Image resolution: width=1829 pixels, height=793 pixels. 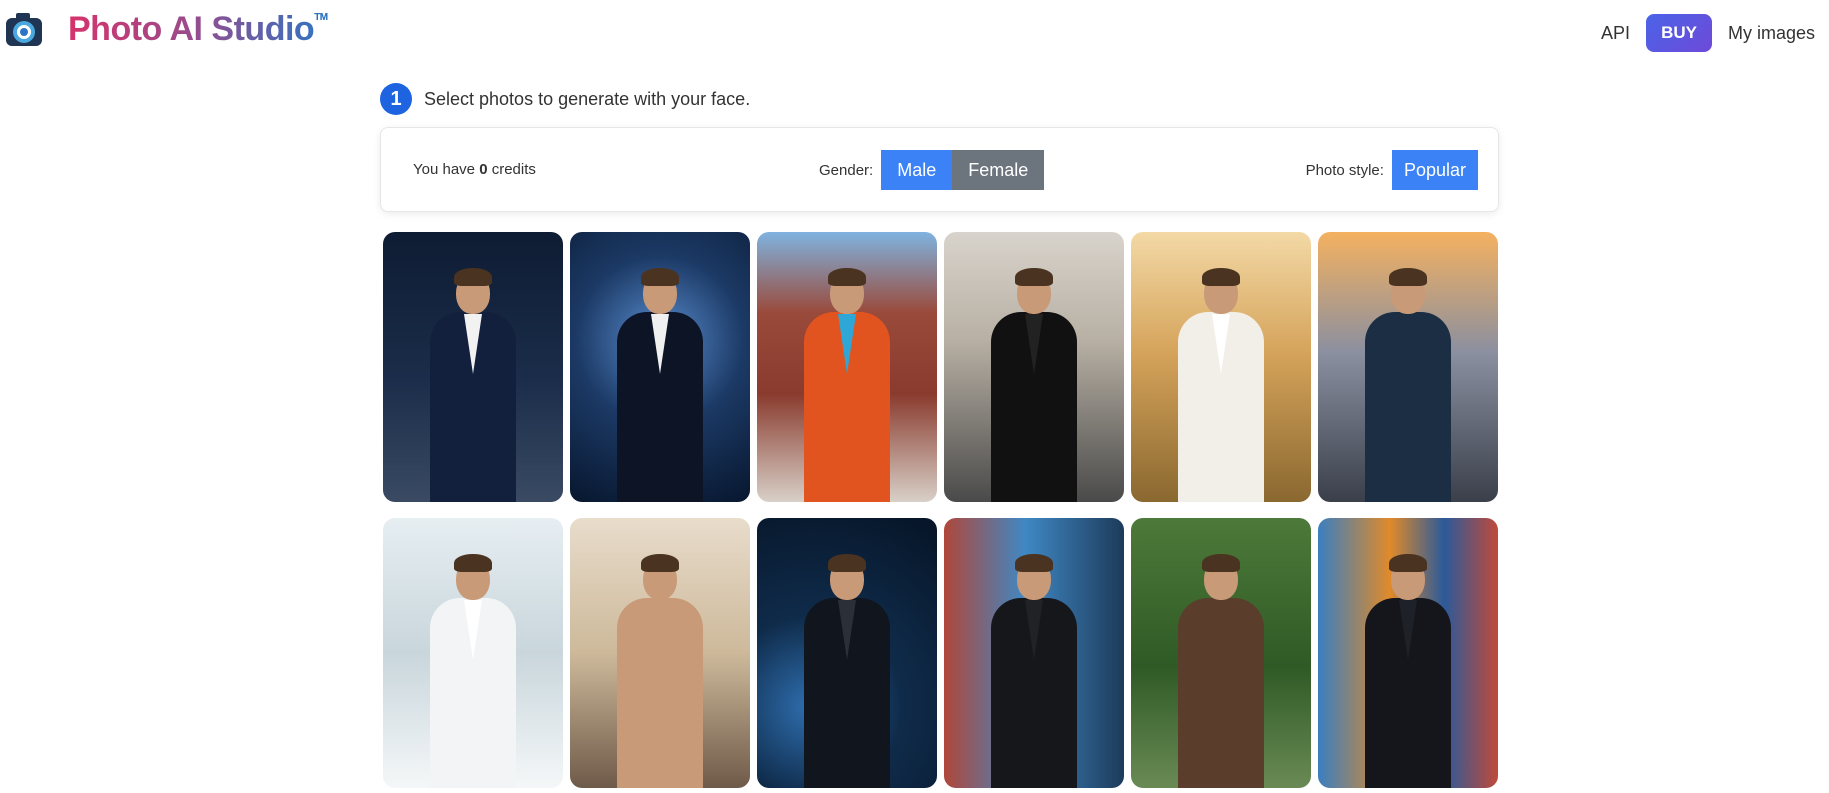 I want to click on nav-my-images-link: My images, so click(x=1771, y=33).